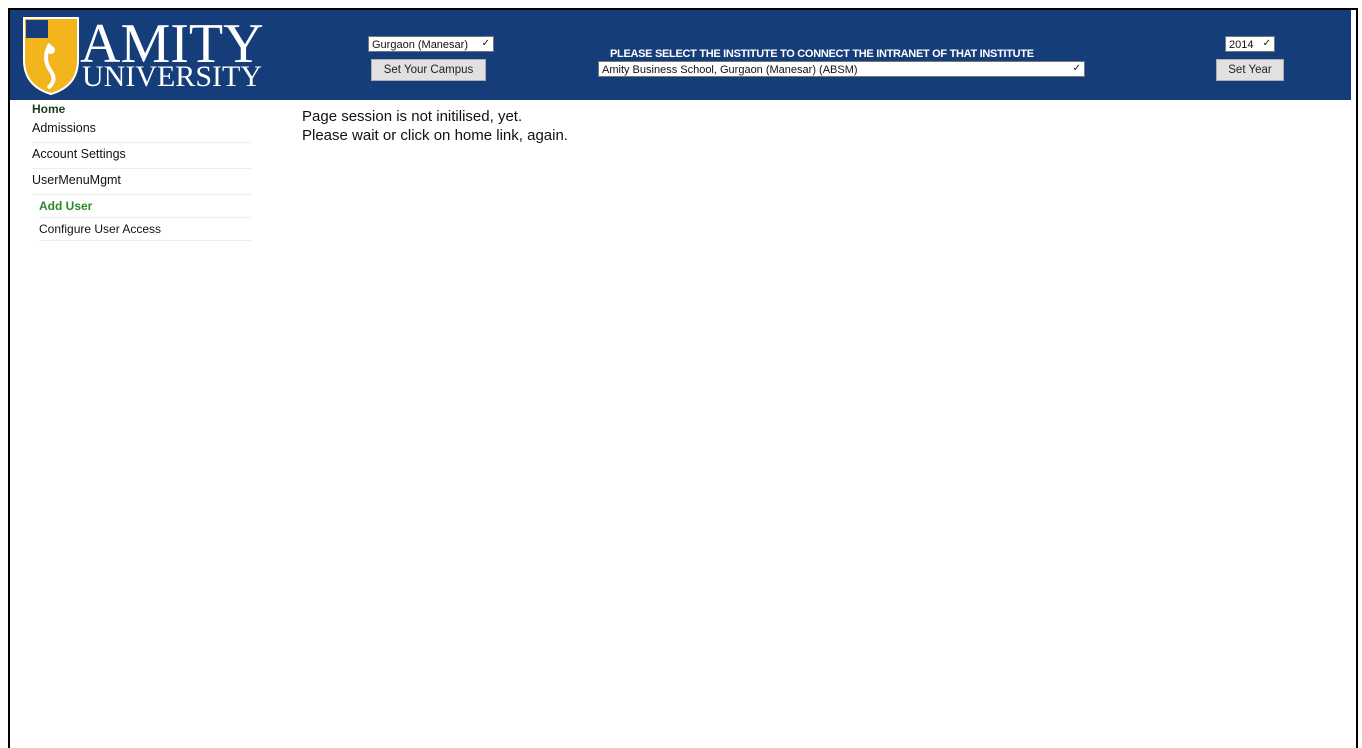 The width and height of the screenshot is (1362, 748). Describe the element at coordinates (51, 56) in the screenshot. I see `amity-crest-icon` at that location.